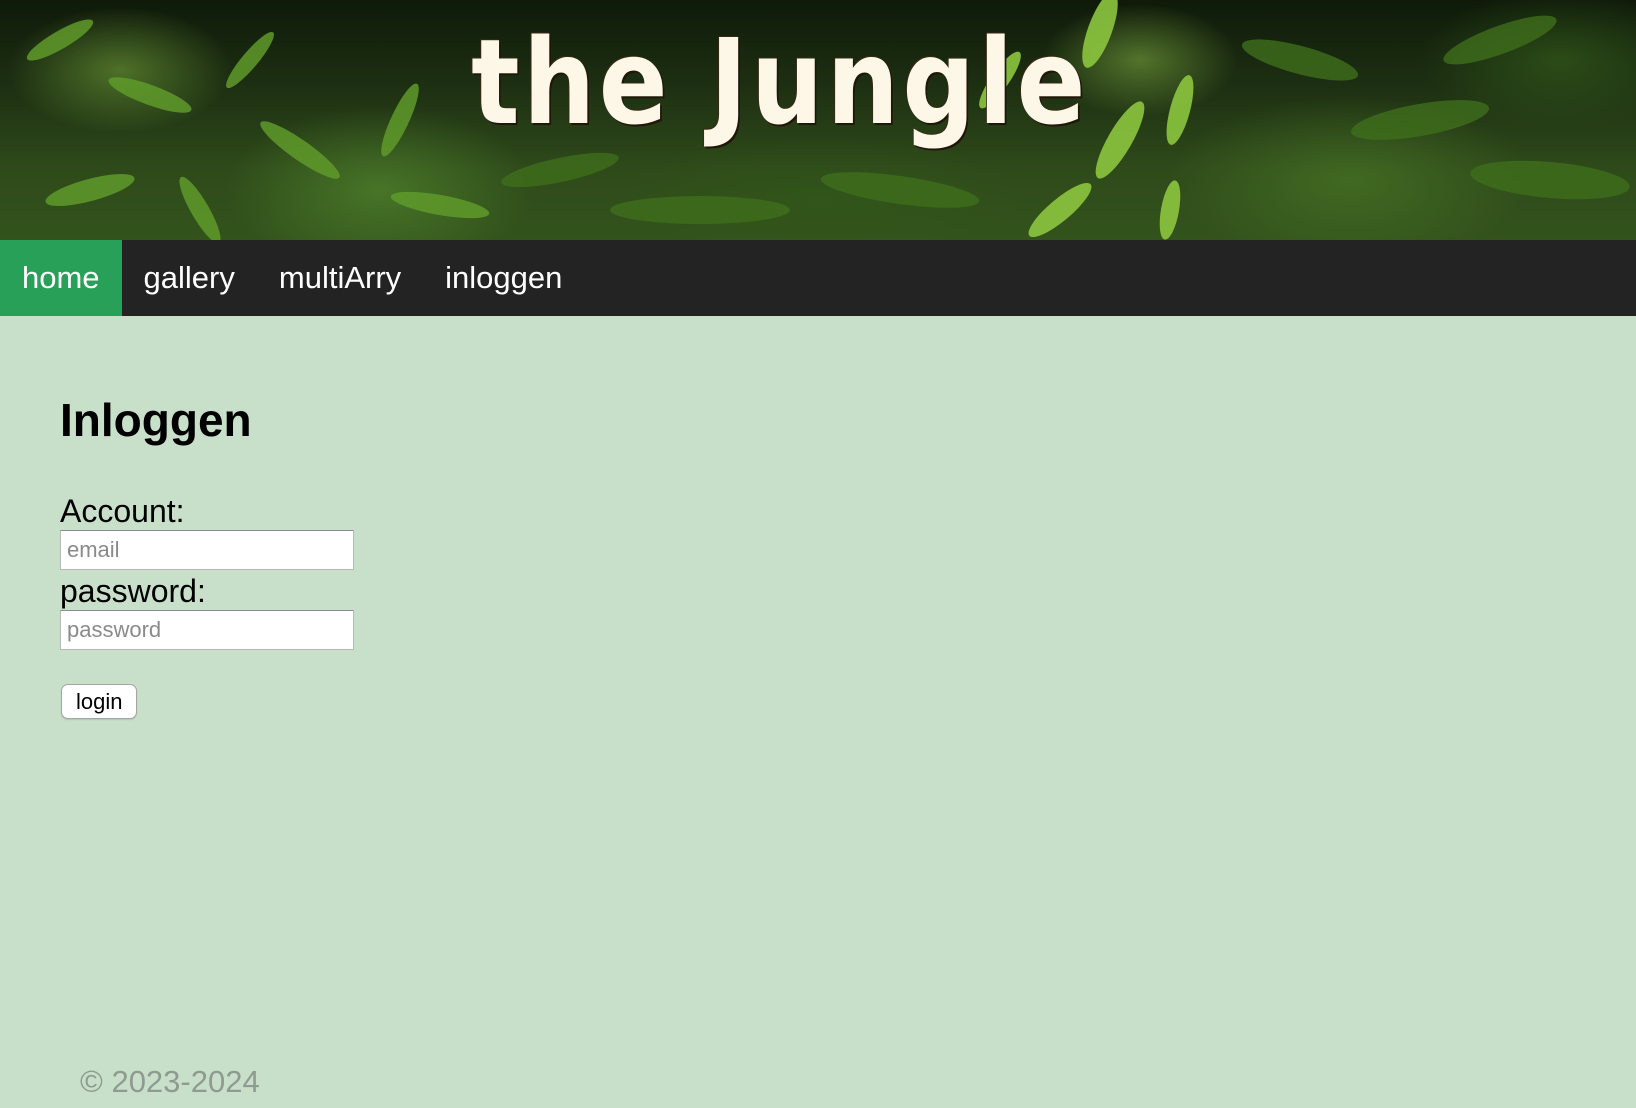 The height and width of the screenshot is (1108, 1636). I want to click on copyright-footer: © 2023-2024, so click(170, 1081).